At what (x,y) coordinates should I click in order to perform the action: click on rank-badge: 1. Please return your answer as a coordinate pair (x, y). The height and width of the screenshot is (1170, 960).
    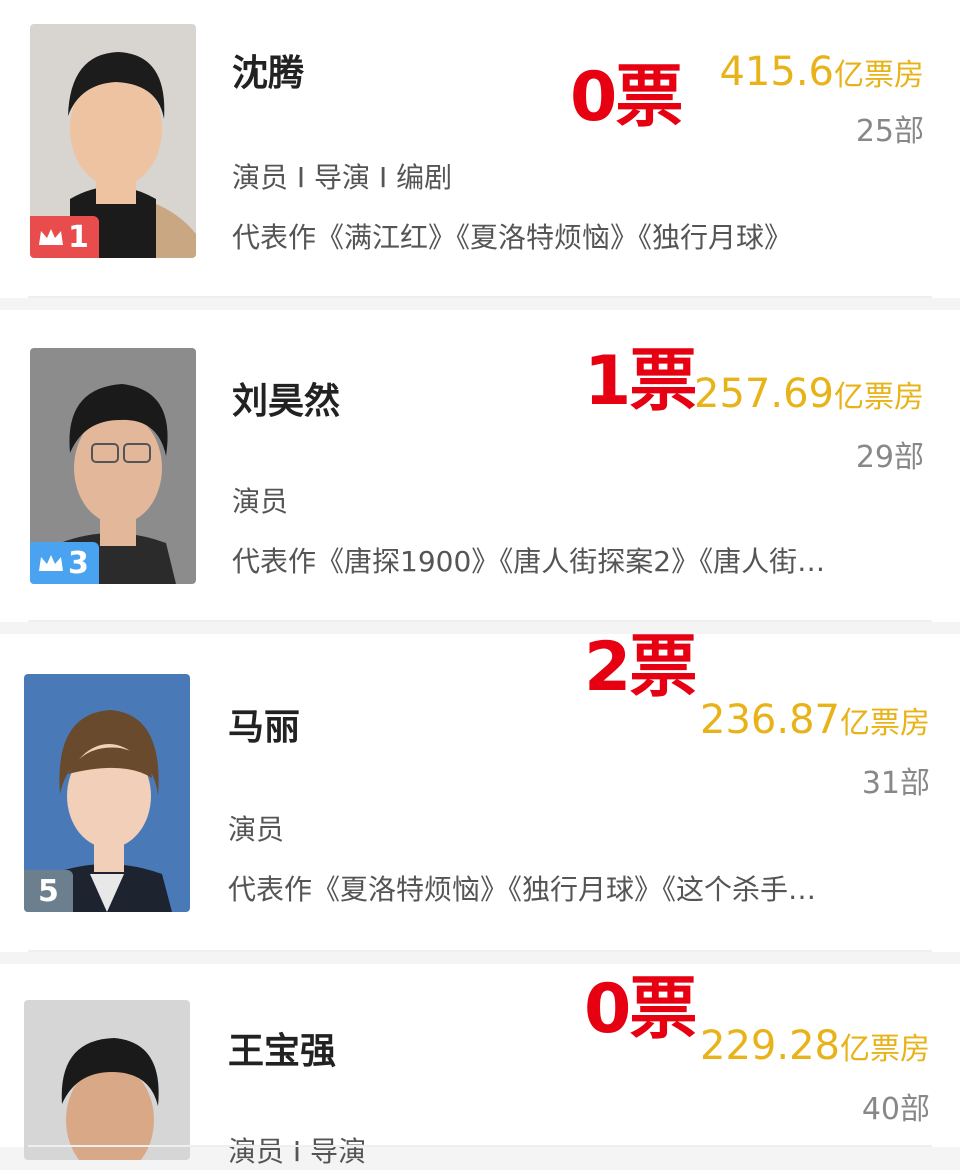
    Looking at the image, I should click on (64, 237).